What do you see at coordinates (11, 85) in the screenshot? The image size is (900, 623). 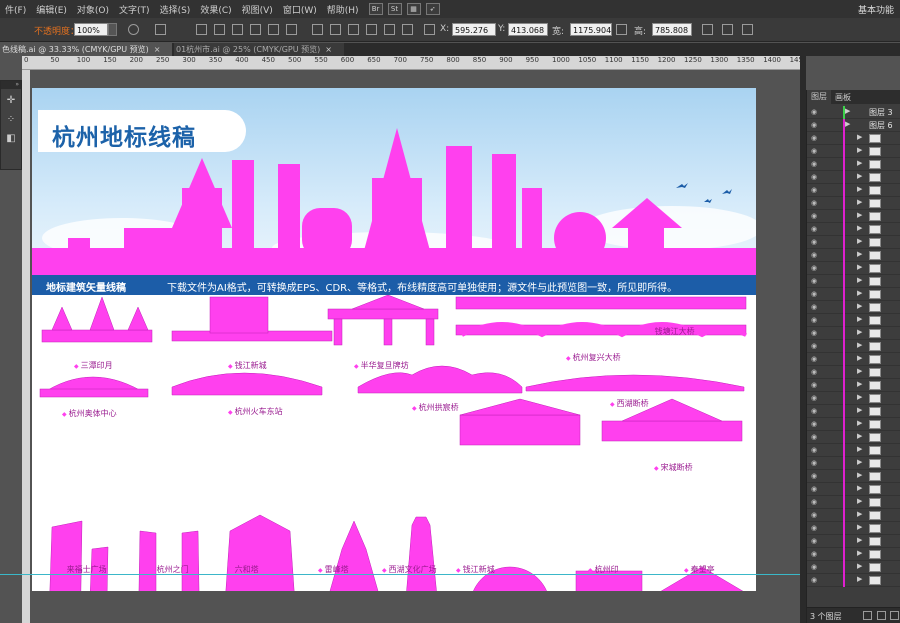 I see `tools-panel-header: »` at bounding box center [11, 85].